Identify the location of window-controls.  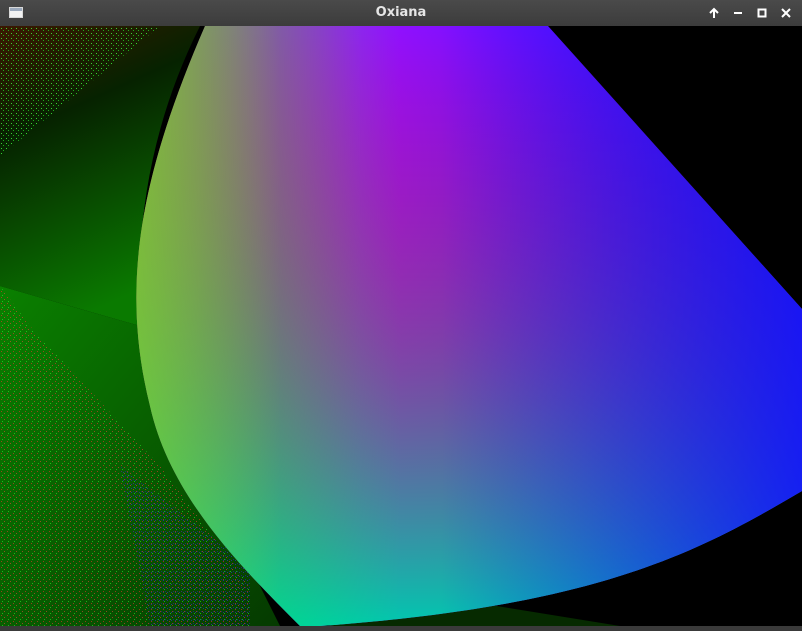
(750, 13).